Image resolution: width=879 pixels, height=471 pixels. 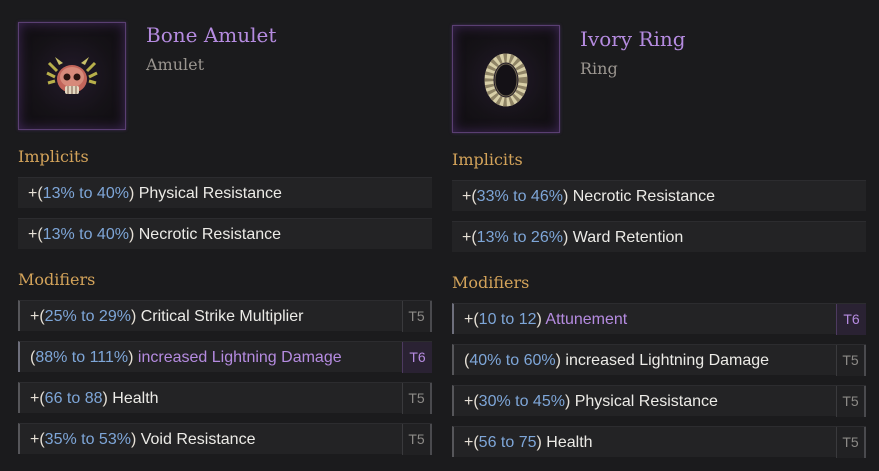 I want to click on skull-amulet-icon, so click(x=72, y=75).